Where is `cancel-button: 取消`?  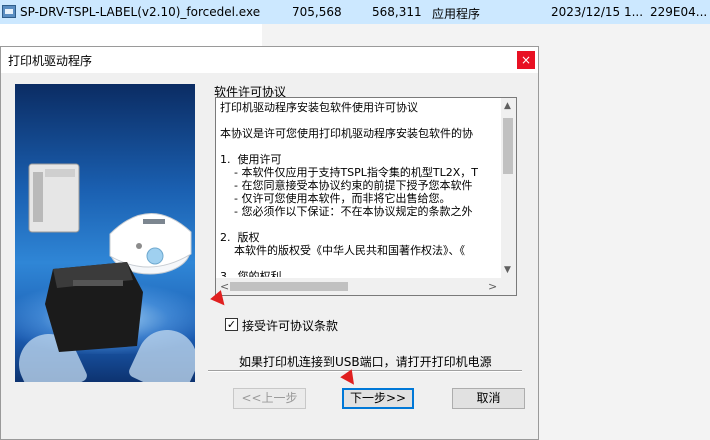 cancel-button: 取消 is located at coordinates (488, 398).